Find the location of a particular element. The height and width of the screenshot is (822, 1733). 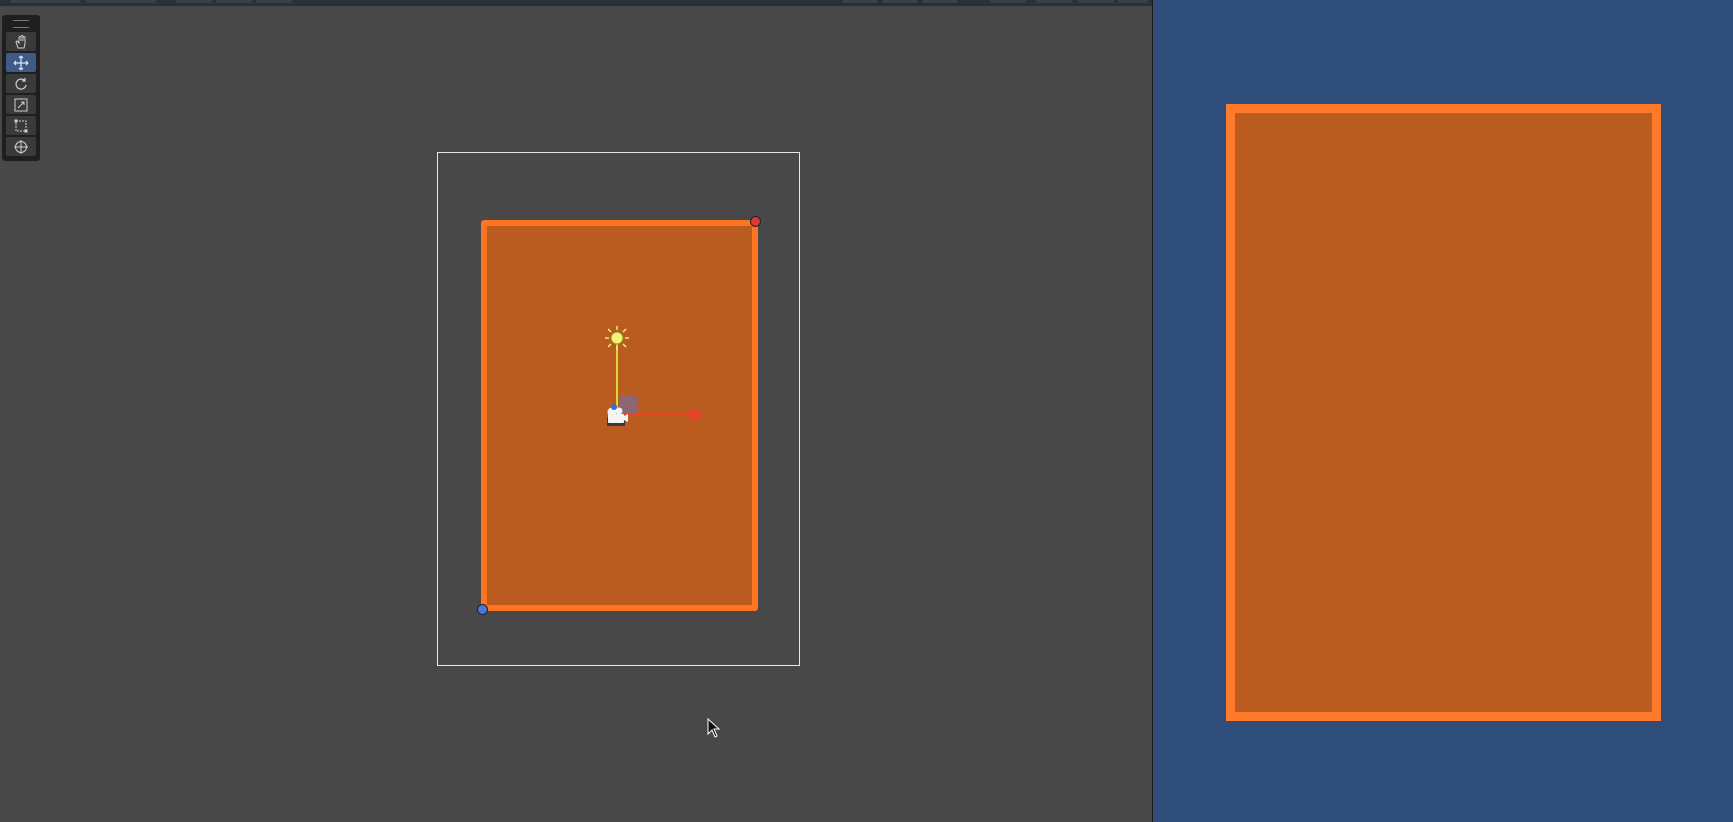

drag-grip-icon is located at coordinates (21, 24).